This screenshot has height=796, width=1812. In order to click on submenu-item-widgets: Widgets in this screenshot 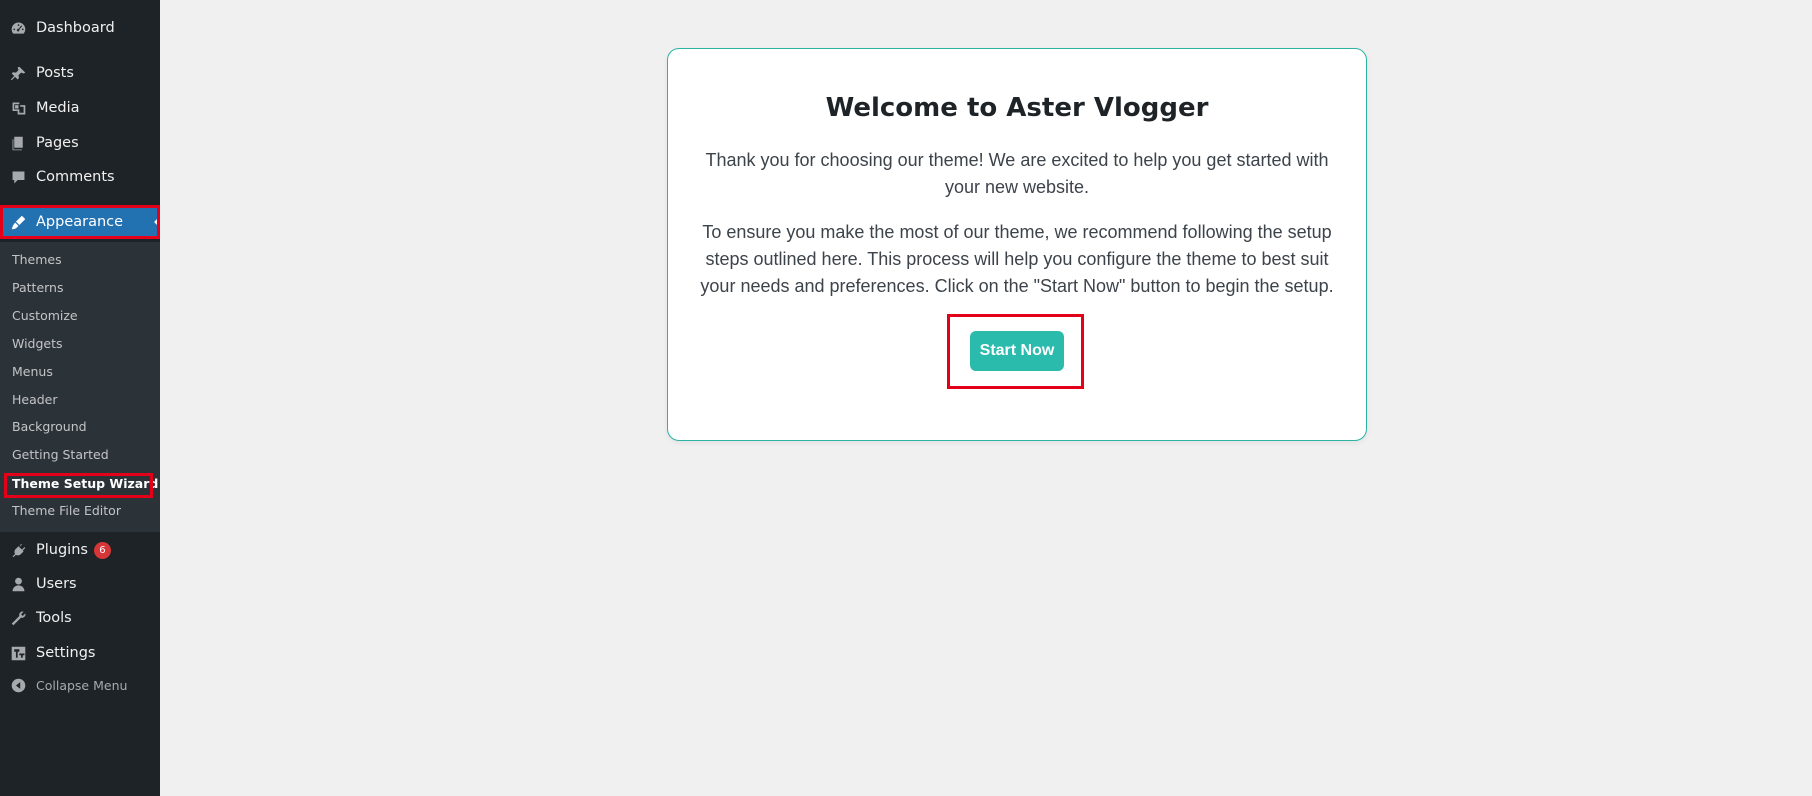, I will do `click(37, 343)`.